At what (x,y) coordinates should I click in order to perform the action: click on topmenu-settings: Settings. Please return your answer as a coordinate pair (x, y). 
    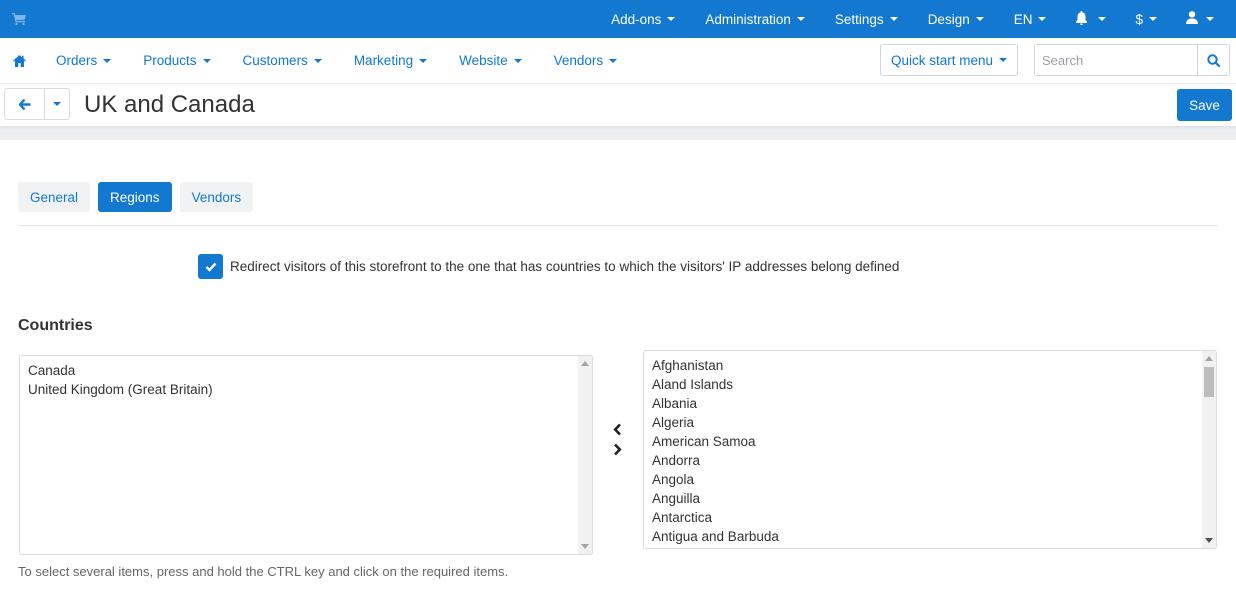
    Looking at the image, I should click on (866, 19).